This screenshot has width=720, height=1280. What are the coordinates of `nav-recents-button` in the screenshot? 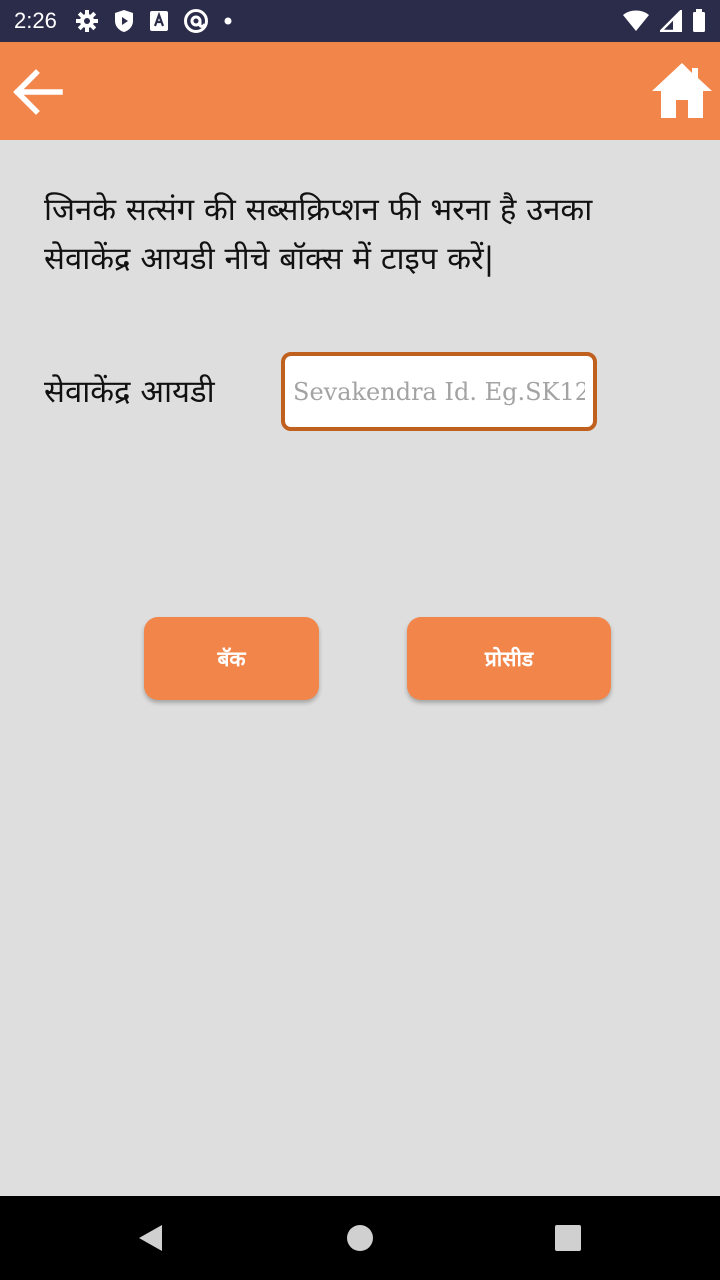 It's located at (568, 1238).